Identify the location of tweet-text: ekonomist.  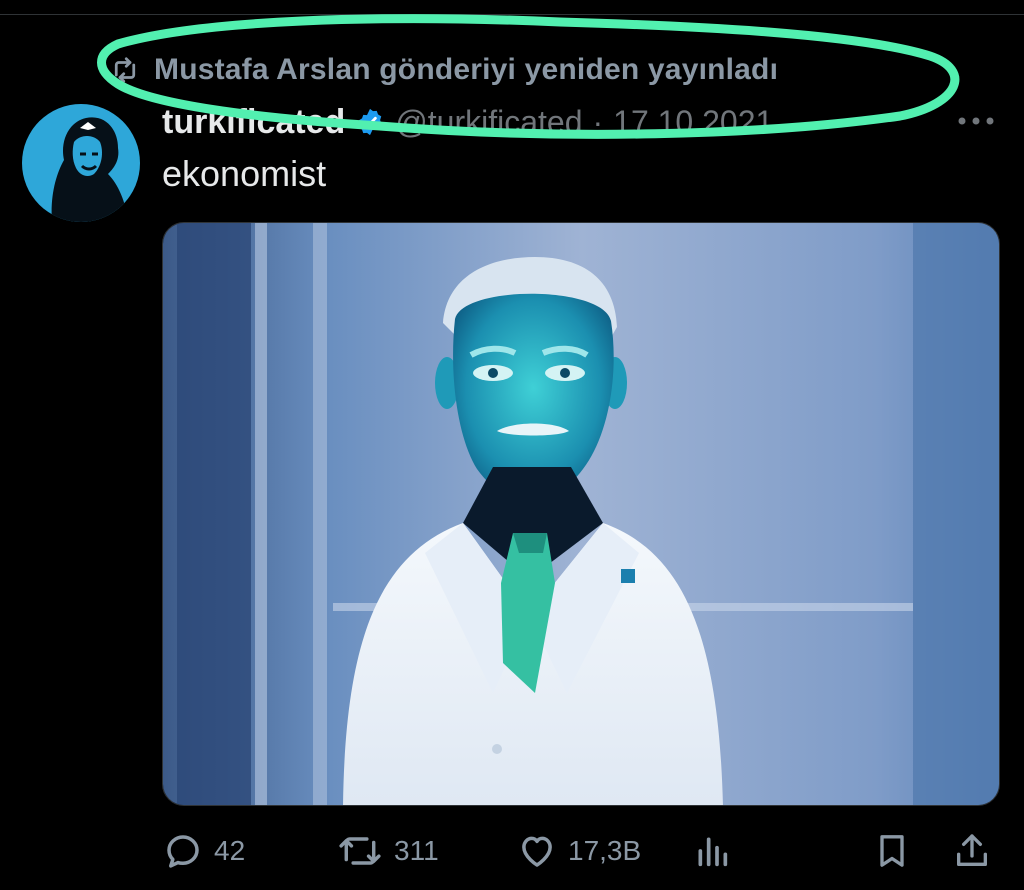
(244, 173).